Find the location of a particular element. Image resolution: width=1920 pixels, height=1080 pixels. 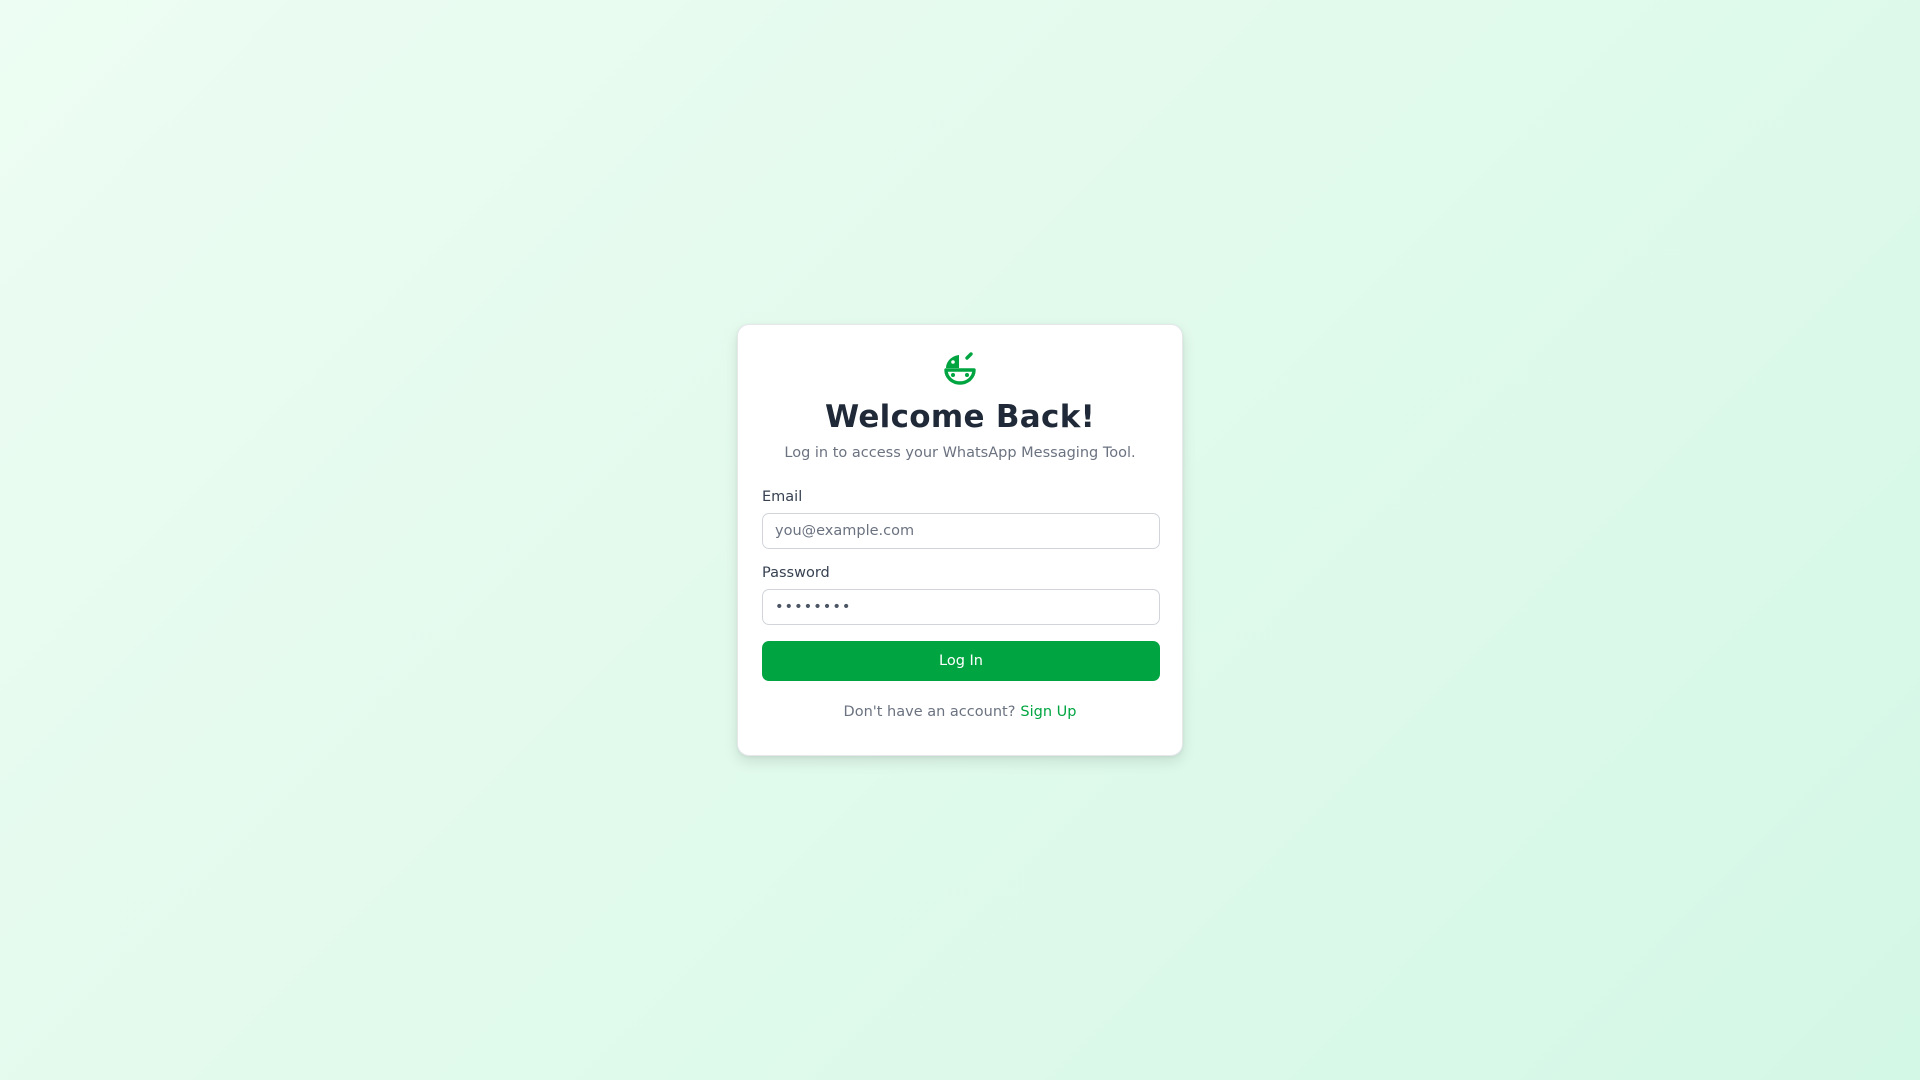

login-button: Log In is located at coordinates (961, 661).